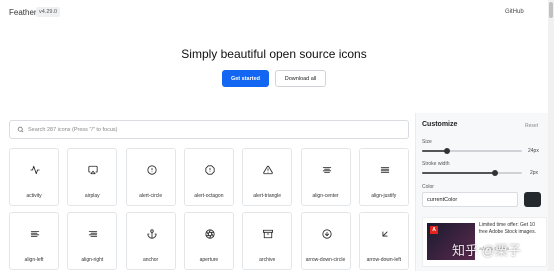  I want to click on color-value: currentColor, so click(442, 200).